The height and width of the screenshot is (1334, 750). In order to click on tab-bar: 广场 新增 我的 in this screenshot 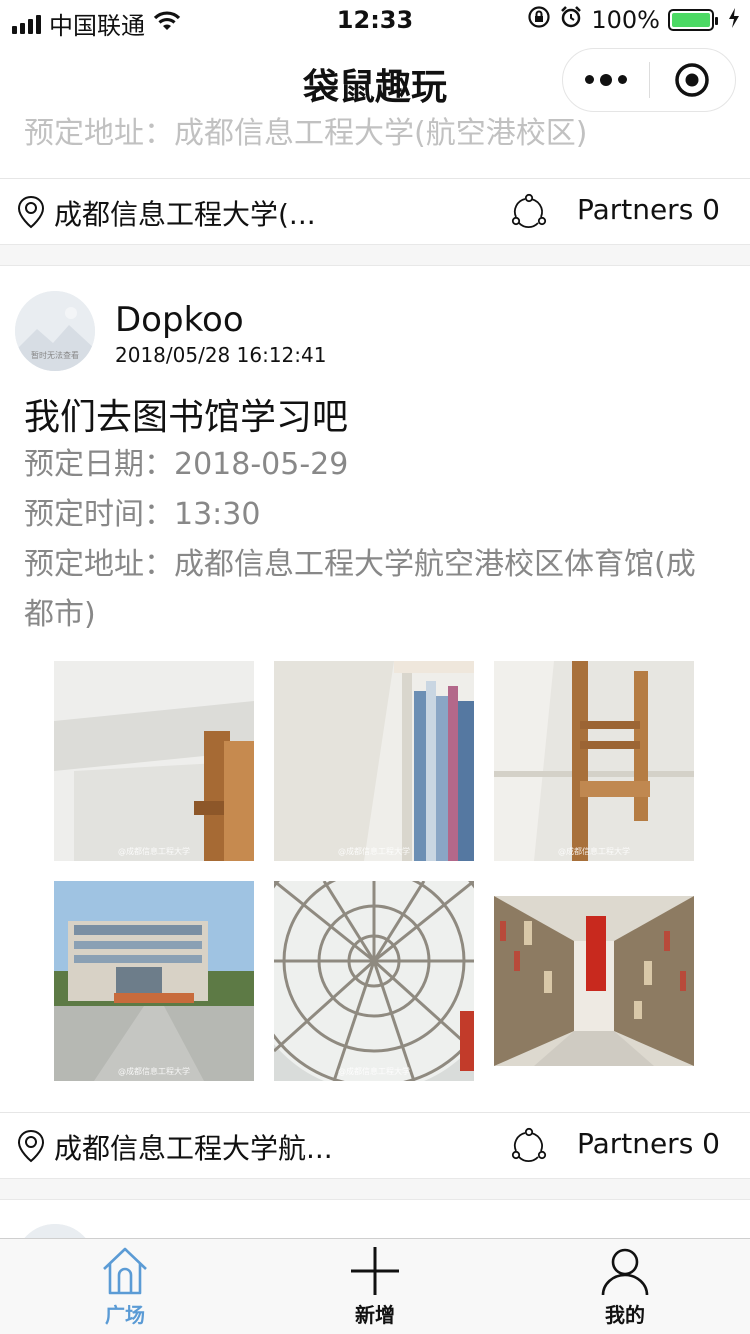, I will do `click(375, 1286)`.